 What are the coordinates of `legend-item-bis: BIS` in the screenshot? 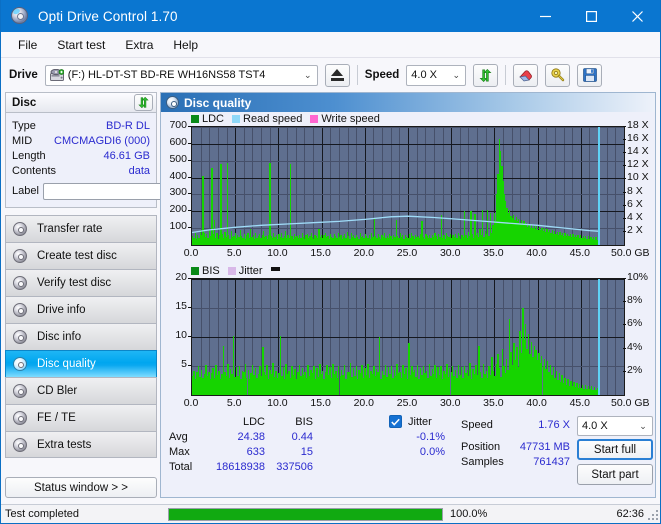 It's located at (205, 271).